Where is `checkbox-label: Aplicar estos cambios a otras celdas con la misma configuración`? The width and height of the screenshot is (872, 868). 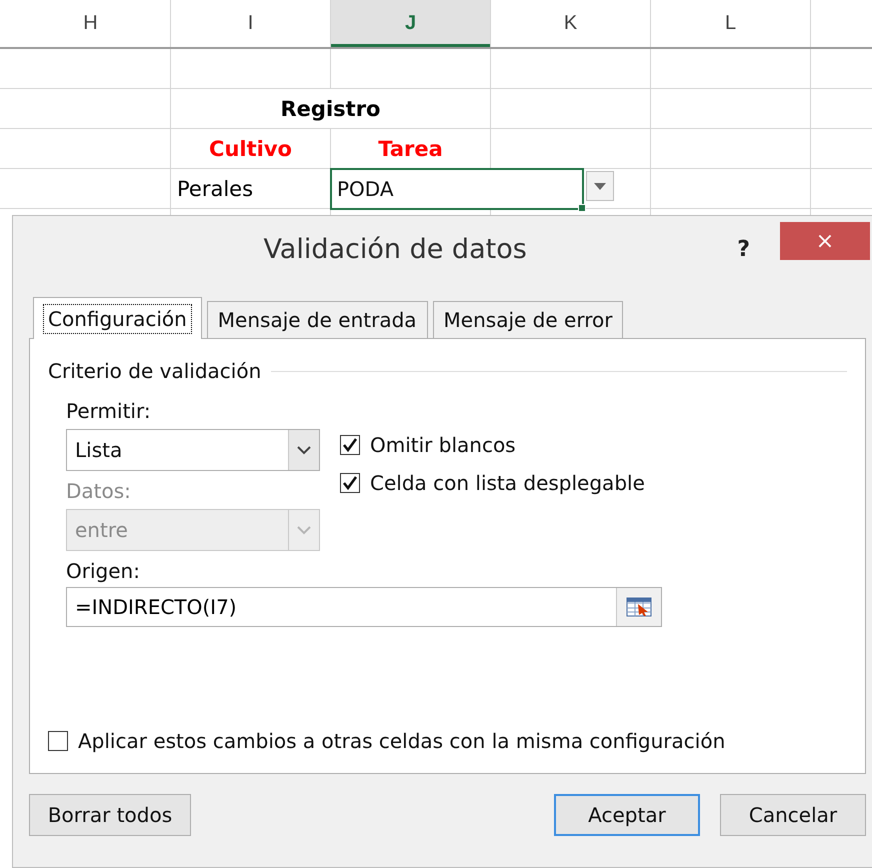 checkbox-label: Aplicar estos cambios a otras celdas con la misma configuración is located at coordinates (402, 741).